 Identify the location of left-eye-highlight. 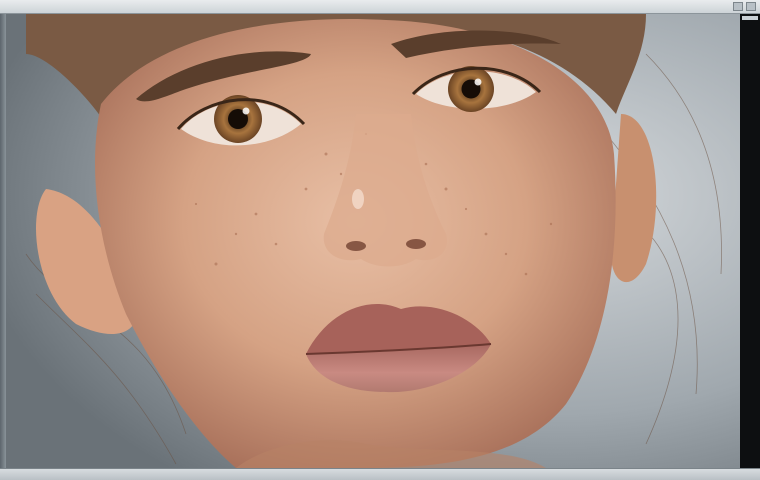
(246, 111).